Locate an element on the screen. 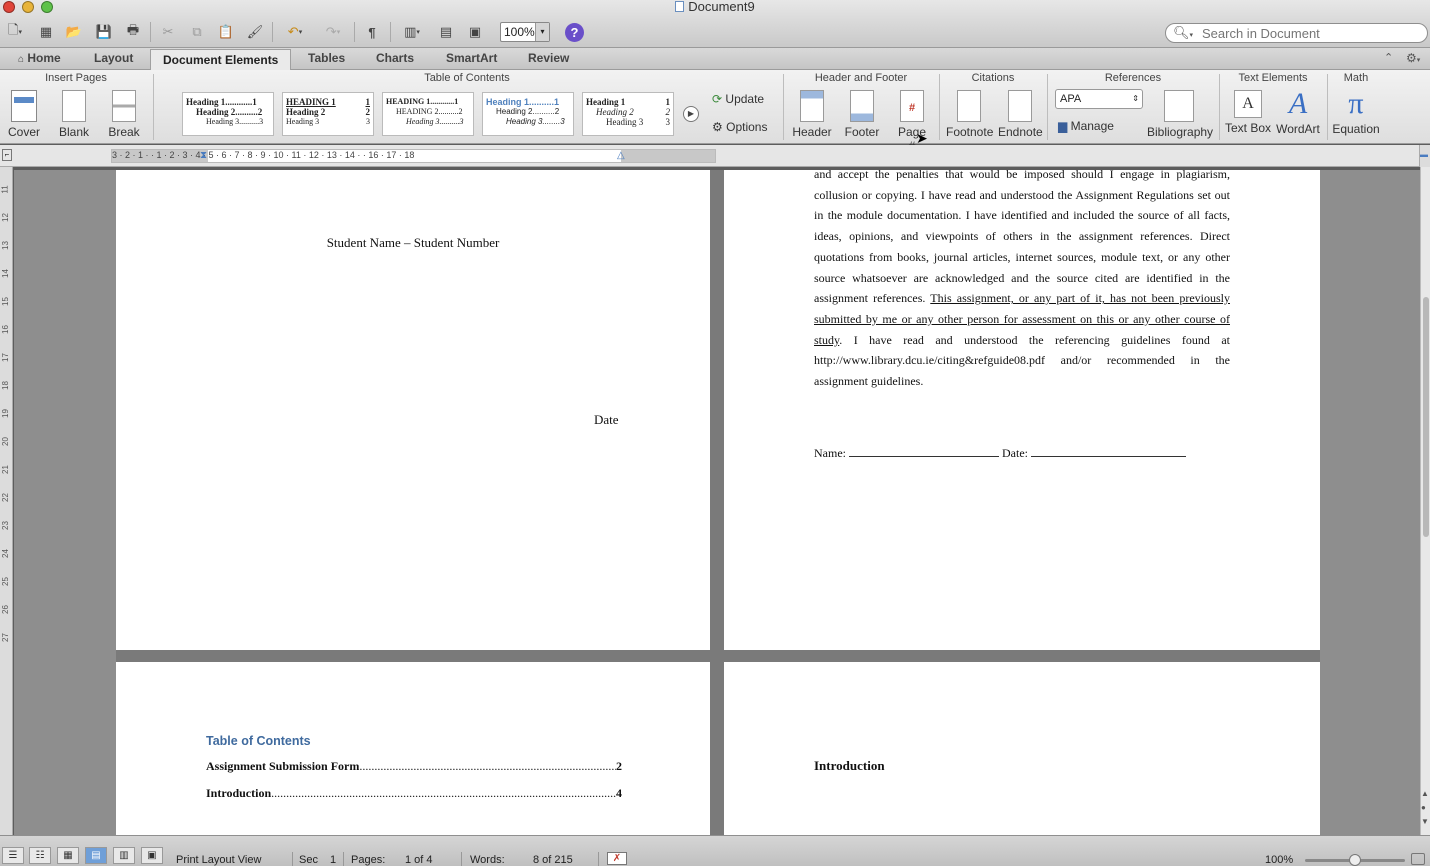 This screenshot has width=1430, height=866. page-introduction: Introduction is located at coordinates (1022, 748).